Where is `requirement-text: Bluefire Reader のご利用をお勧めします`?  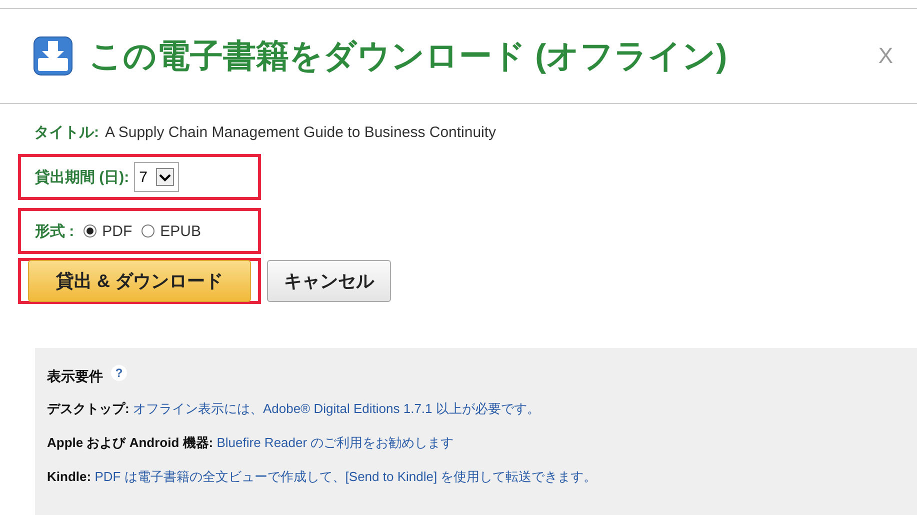
requirement-text: Bluefire Reader のご利用をお勧めします is located at coordinates (335, 442).